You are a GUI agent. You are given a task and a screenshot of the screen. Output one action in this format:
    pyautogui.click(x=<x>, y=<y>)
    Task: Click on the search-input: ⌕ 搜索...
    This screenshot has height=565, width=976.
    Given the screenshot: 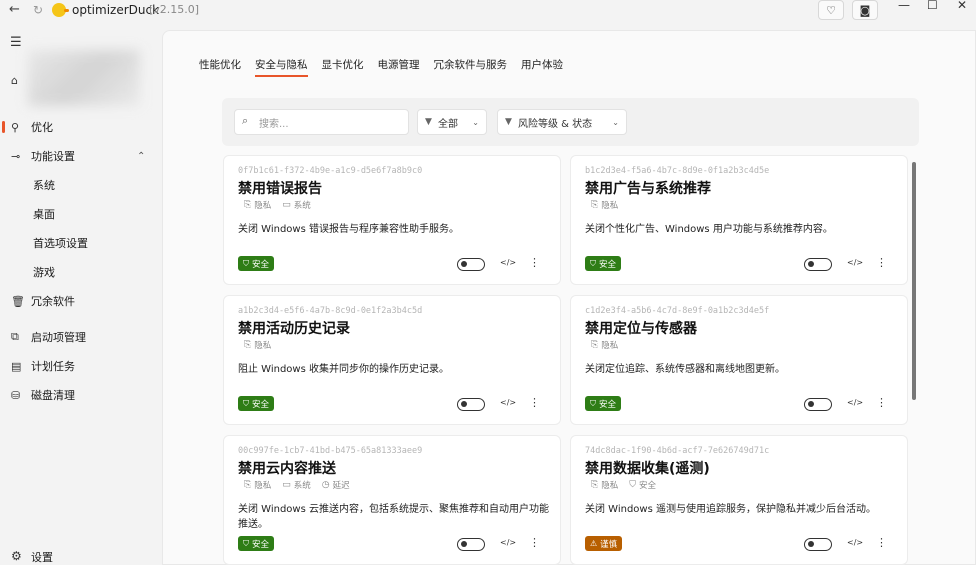 What is the action you would take?
    pyautogui.click(x=321, y=122)
    